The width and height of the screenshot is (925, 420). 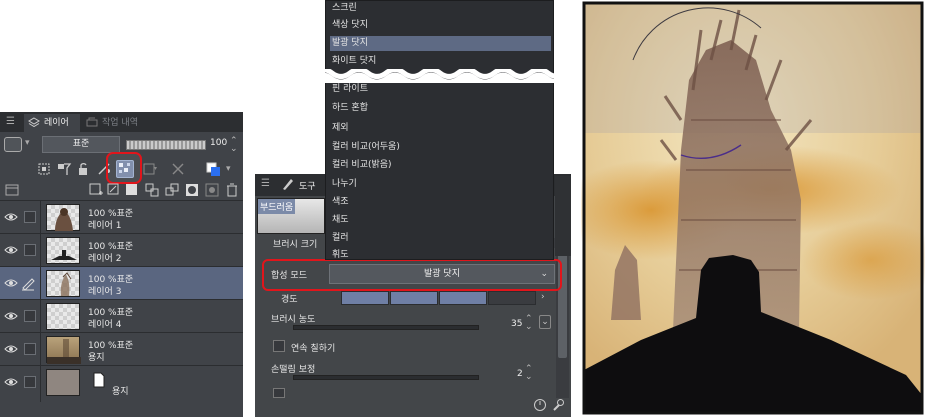 I want to click on disable-mask-icon, so click(x=178, y=169).